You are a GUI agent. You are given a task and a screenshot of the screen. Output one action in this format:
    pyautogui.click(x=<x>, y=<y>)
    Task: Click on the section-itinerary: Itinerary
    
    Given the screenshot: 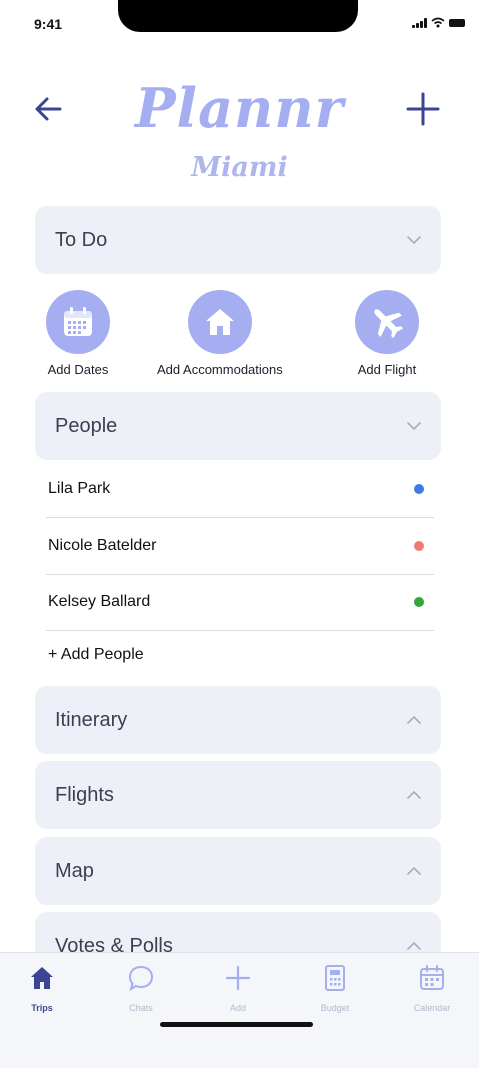 What is the action you would take?
    pyautogui.click(x=238, y=720)
    